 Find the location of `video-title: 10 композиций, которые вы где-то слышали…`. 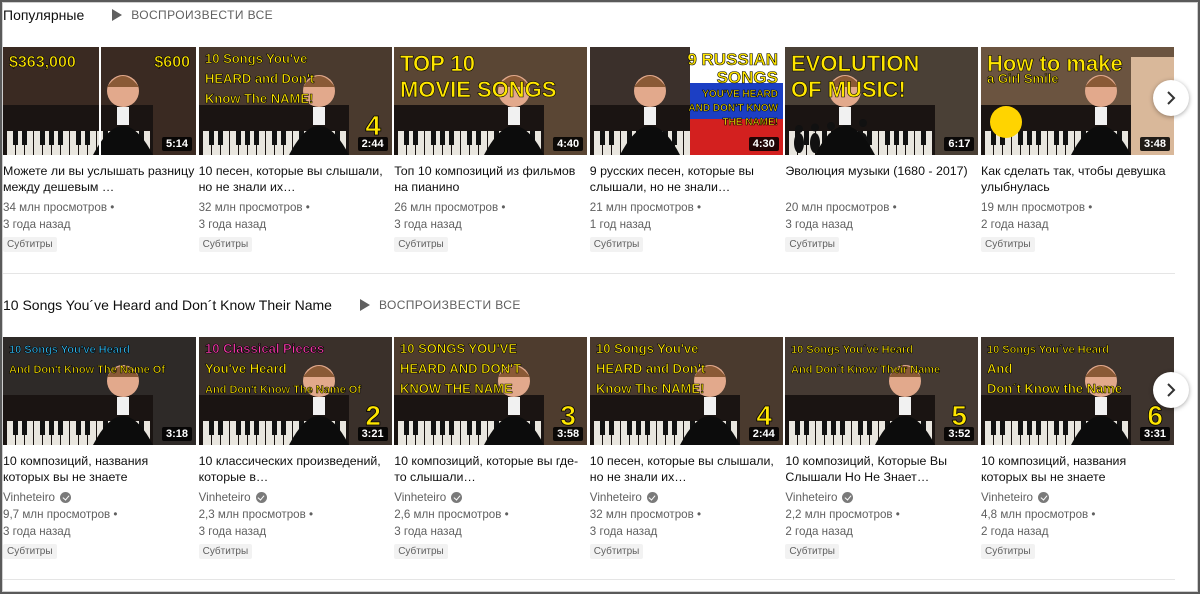

video-title: 10 композиций, которые вы где-то слышали… is located at coordinates (490, 469).